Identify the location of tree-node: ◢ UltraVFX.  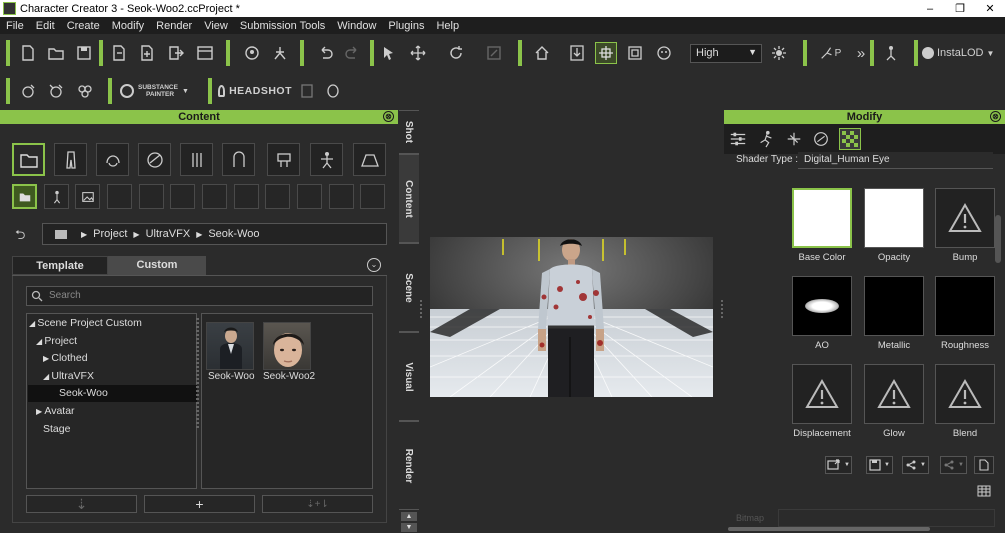
(68, 376).